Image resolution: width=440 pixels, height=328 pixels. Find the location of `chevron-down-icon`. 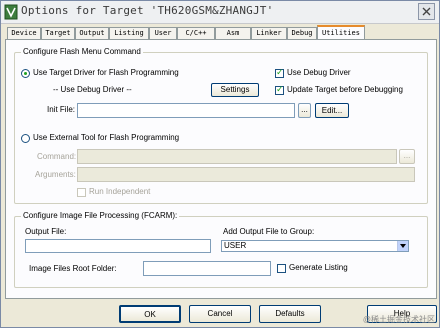

chevron-down-icon is located at coordinates (402, 246).